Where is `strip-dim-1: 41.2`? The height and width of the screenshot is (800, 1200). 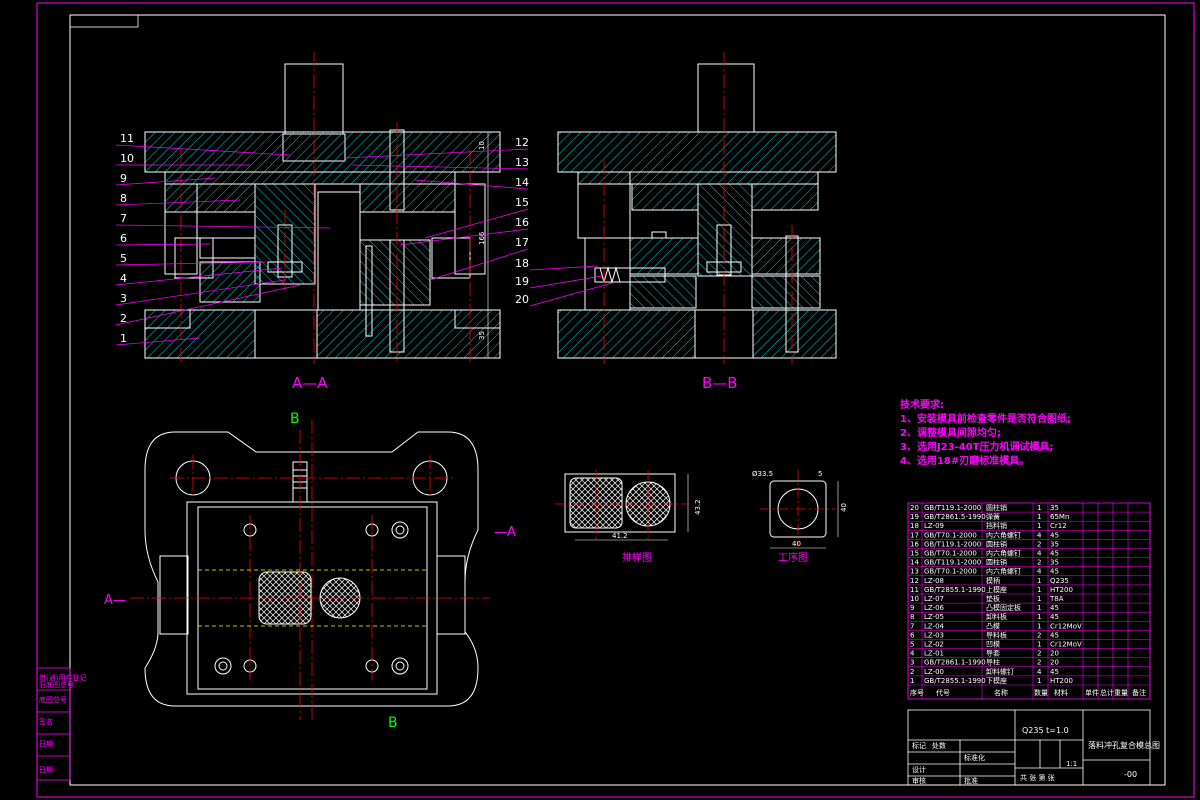
strip-dim-1: 41.2 is located at coordinates (620, 536).